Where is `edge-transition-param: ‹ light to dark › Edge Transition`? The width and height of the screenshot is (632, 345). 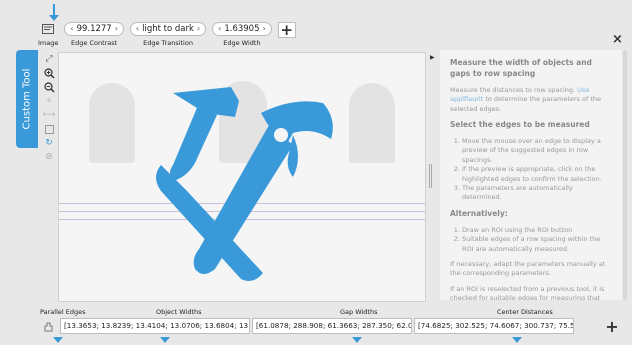
edge-transition-param: ‹ light to dark › Edge Transition is located at coordinates (168, 34).